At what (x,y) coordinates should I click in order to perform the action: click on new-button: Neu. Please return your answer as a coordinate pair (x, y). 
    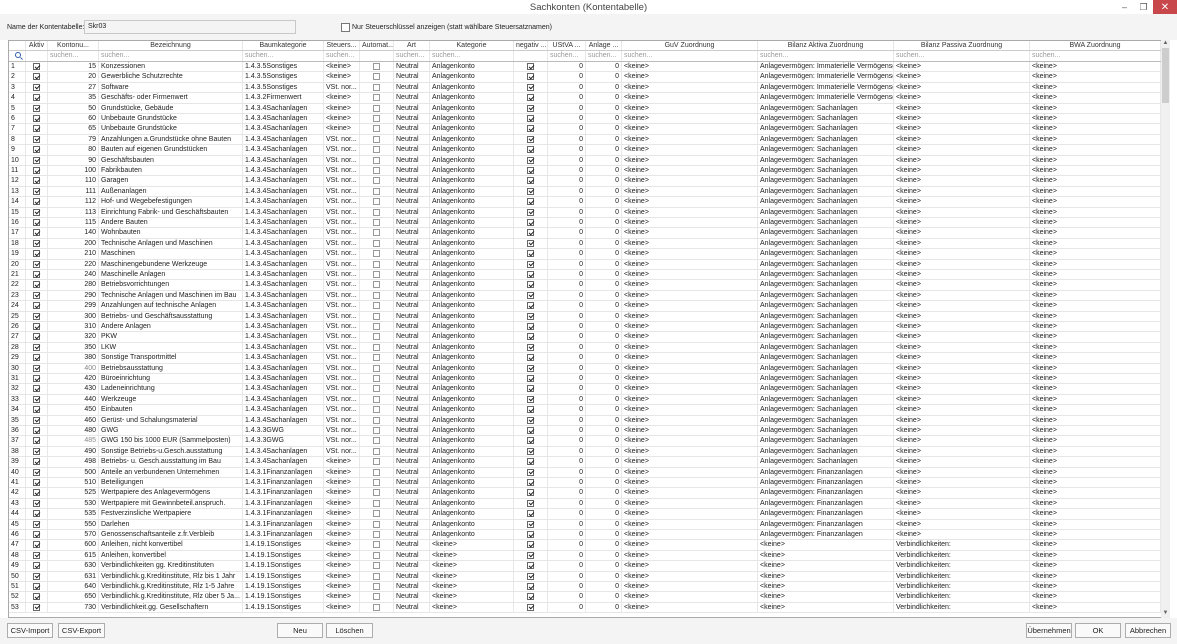
    Looking at the image, I should click on (300, 630).